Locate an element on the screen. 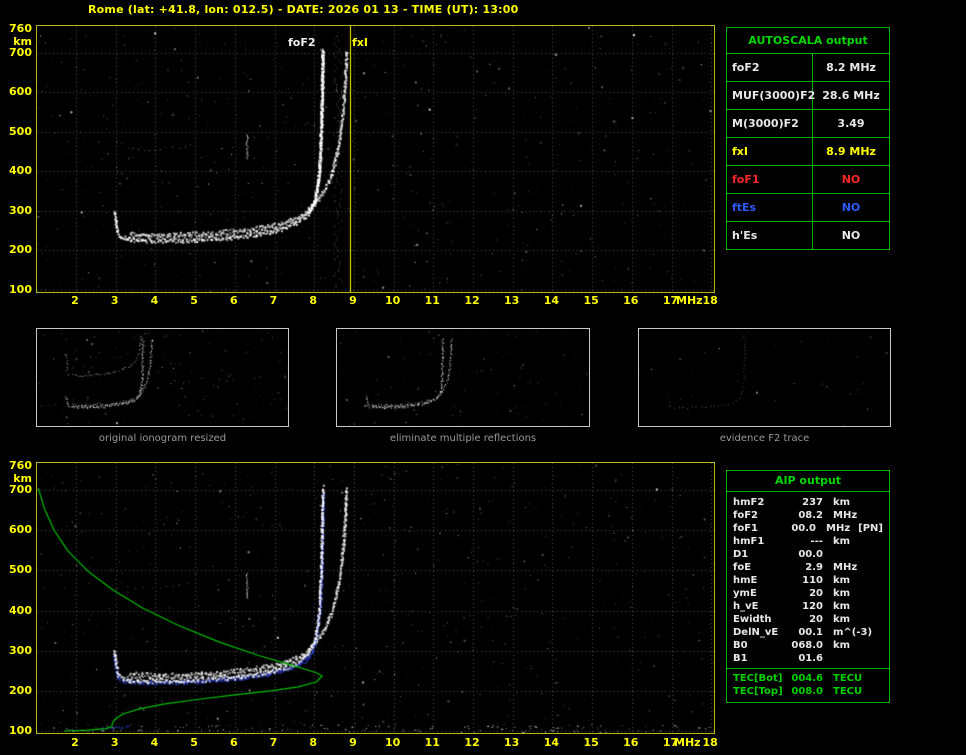 This screenshot has width=966, height=755. x-tick-label: 11 is located at coordinates (432, 742).